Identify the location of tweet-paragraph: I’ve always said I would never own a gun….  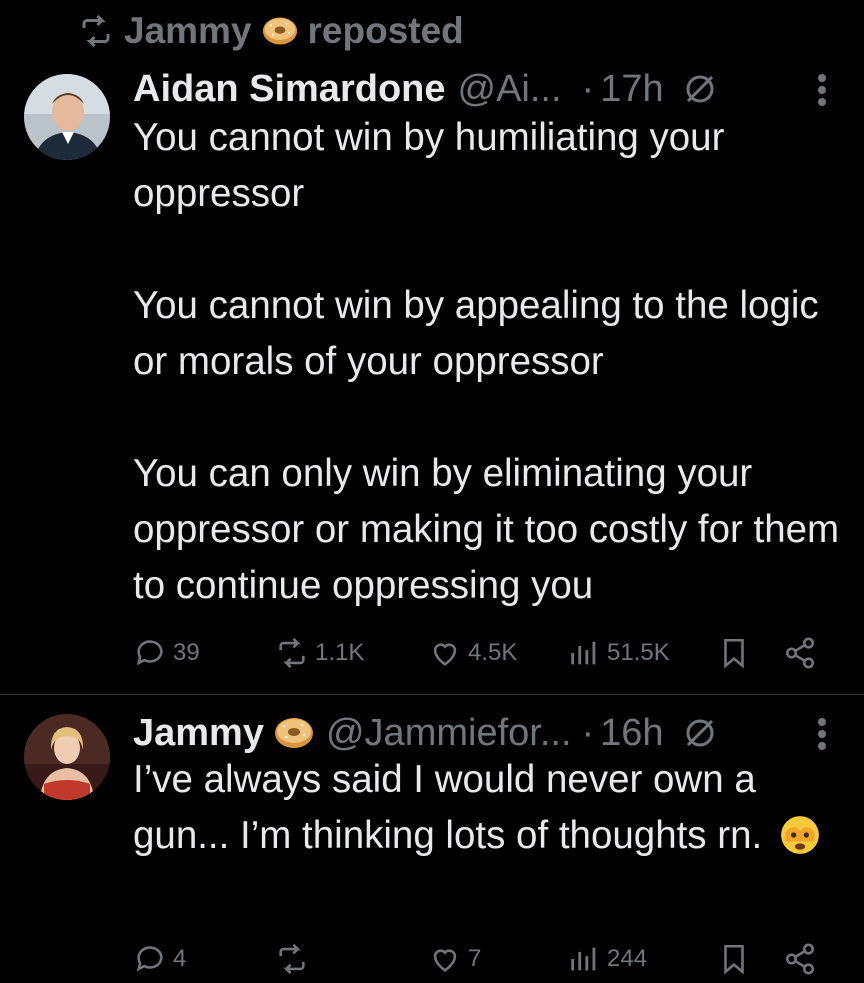
(448, 807).